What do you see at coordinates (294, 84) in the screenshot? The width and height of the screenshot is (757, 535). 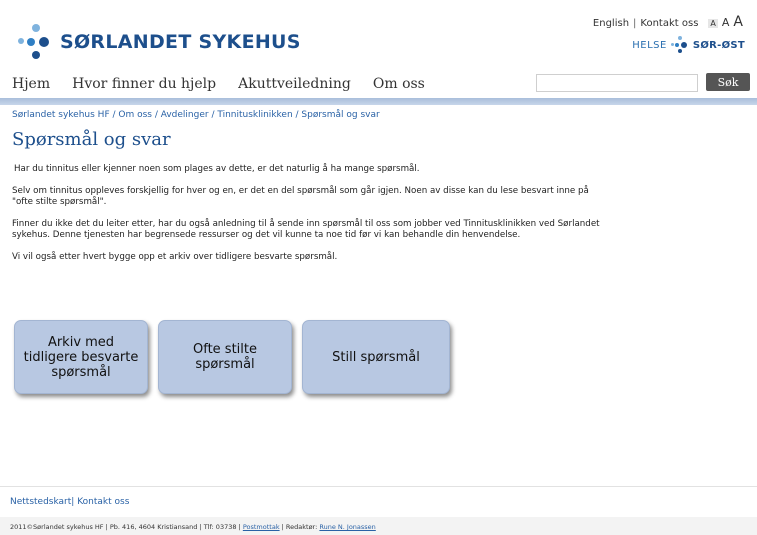 I see `nav-item-emergency: Akuttveiledning` at bounding box center [294, 84].